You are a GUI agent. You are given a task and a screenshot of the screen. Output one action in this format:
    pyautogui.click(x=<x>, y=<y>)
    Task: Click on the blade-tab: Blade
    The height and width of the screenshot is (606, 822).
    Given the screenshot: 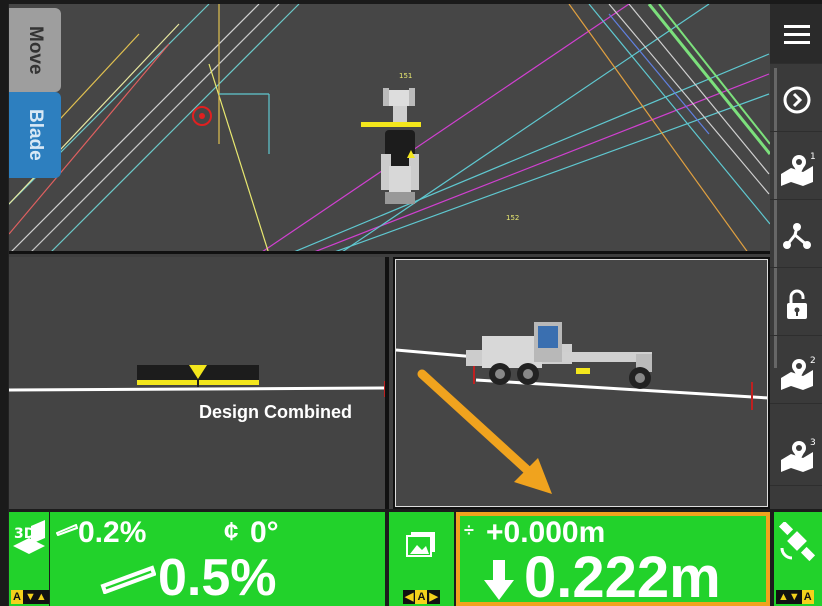 What is the action you would take?
    pyautogui.click(x=35, y=135)
    